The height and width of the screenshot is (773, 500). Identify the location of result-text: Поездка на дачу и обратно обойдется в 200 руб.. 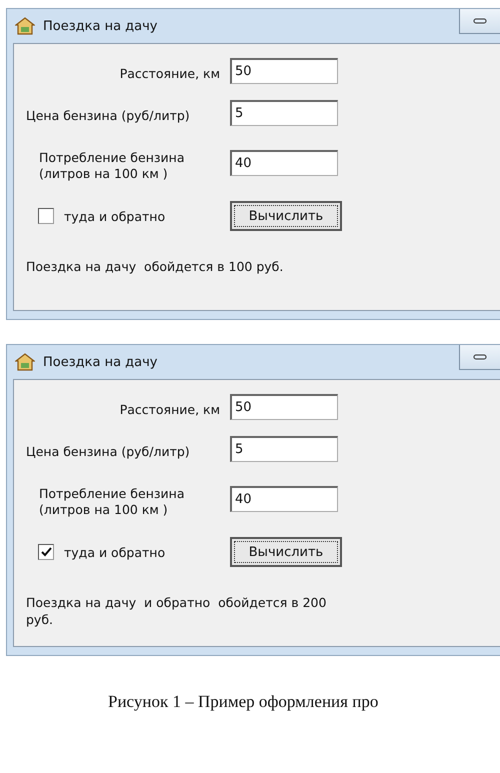
(176, 611).